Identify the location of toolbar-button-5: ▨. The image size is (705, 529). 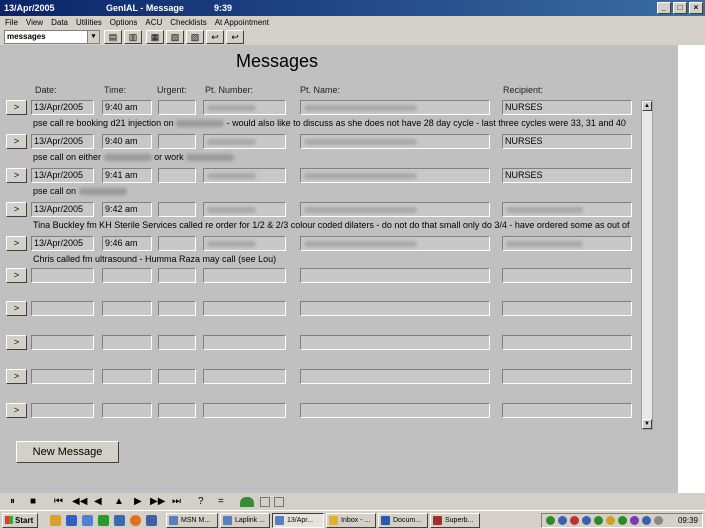
(195, 37).